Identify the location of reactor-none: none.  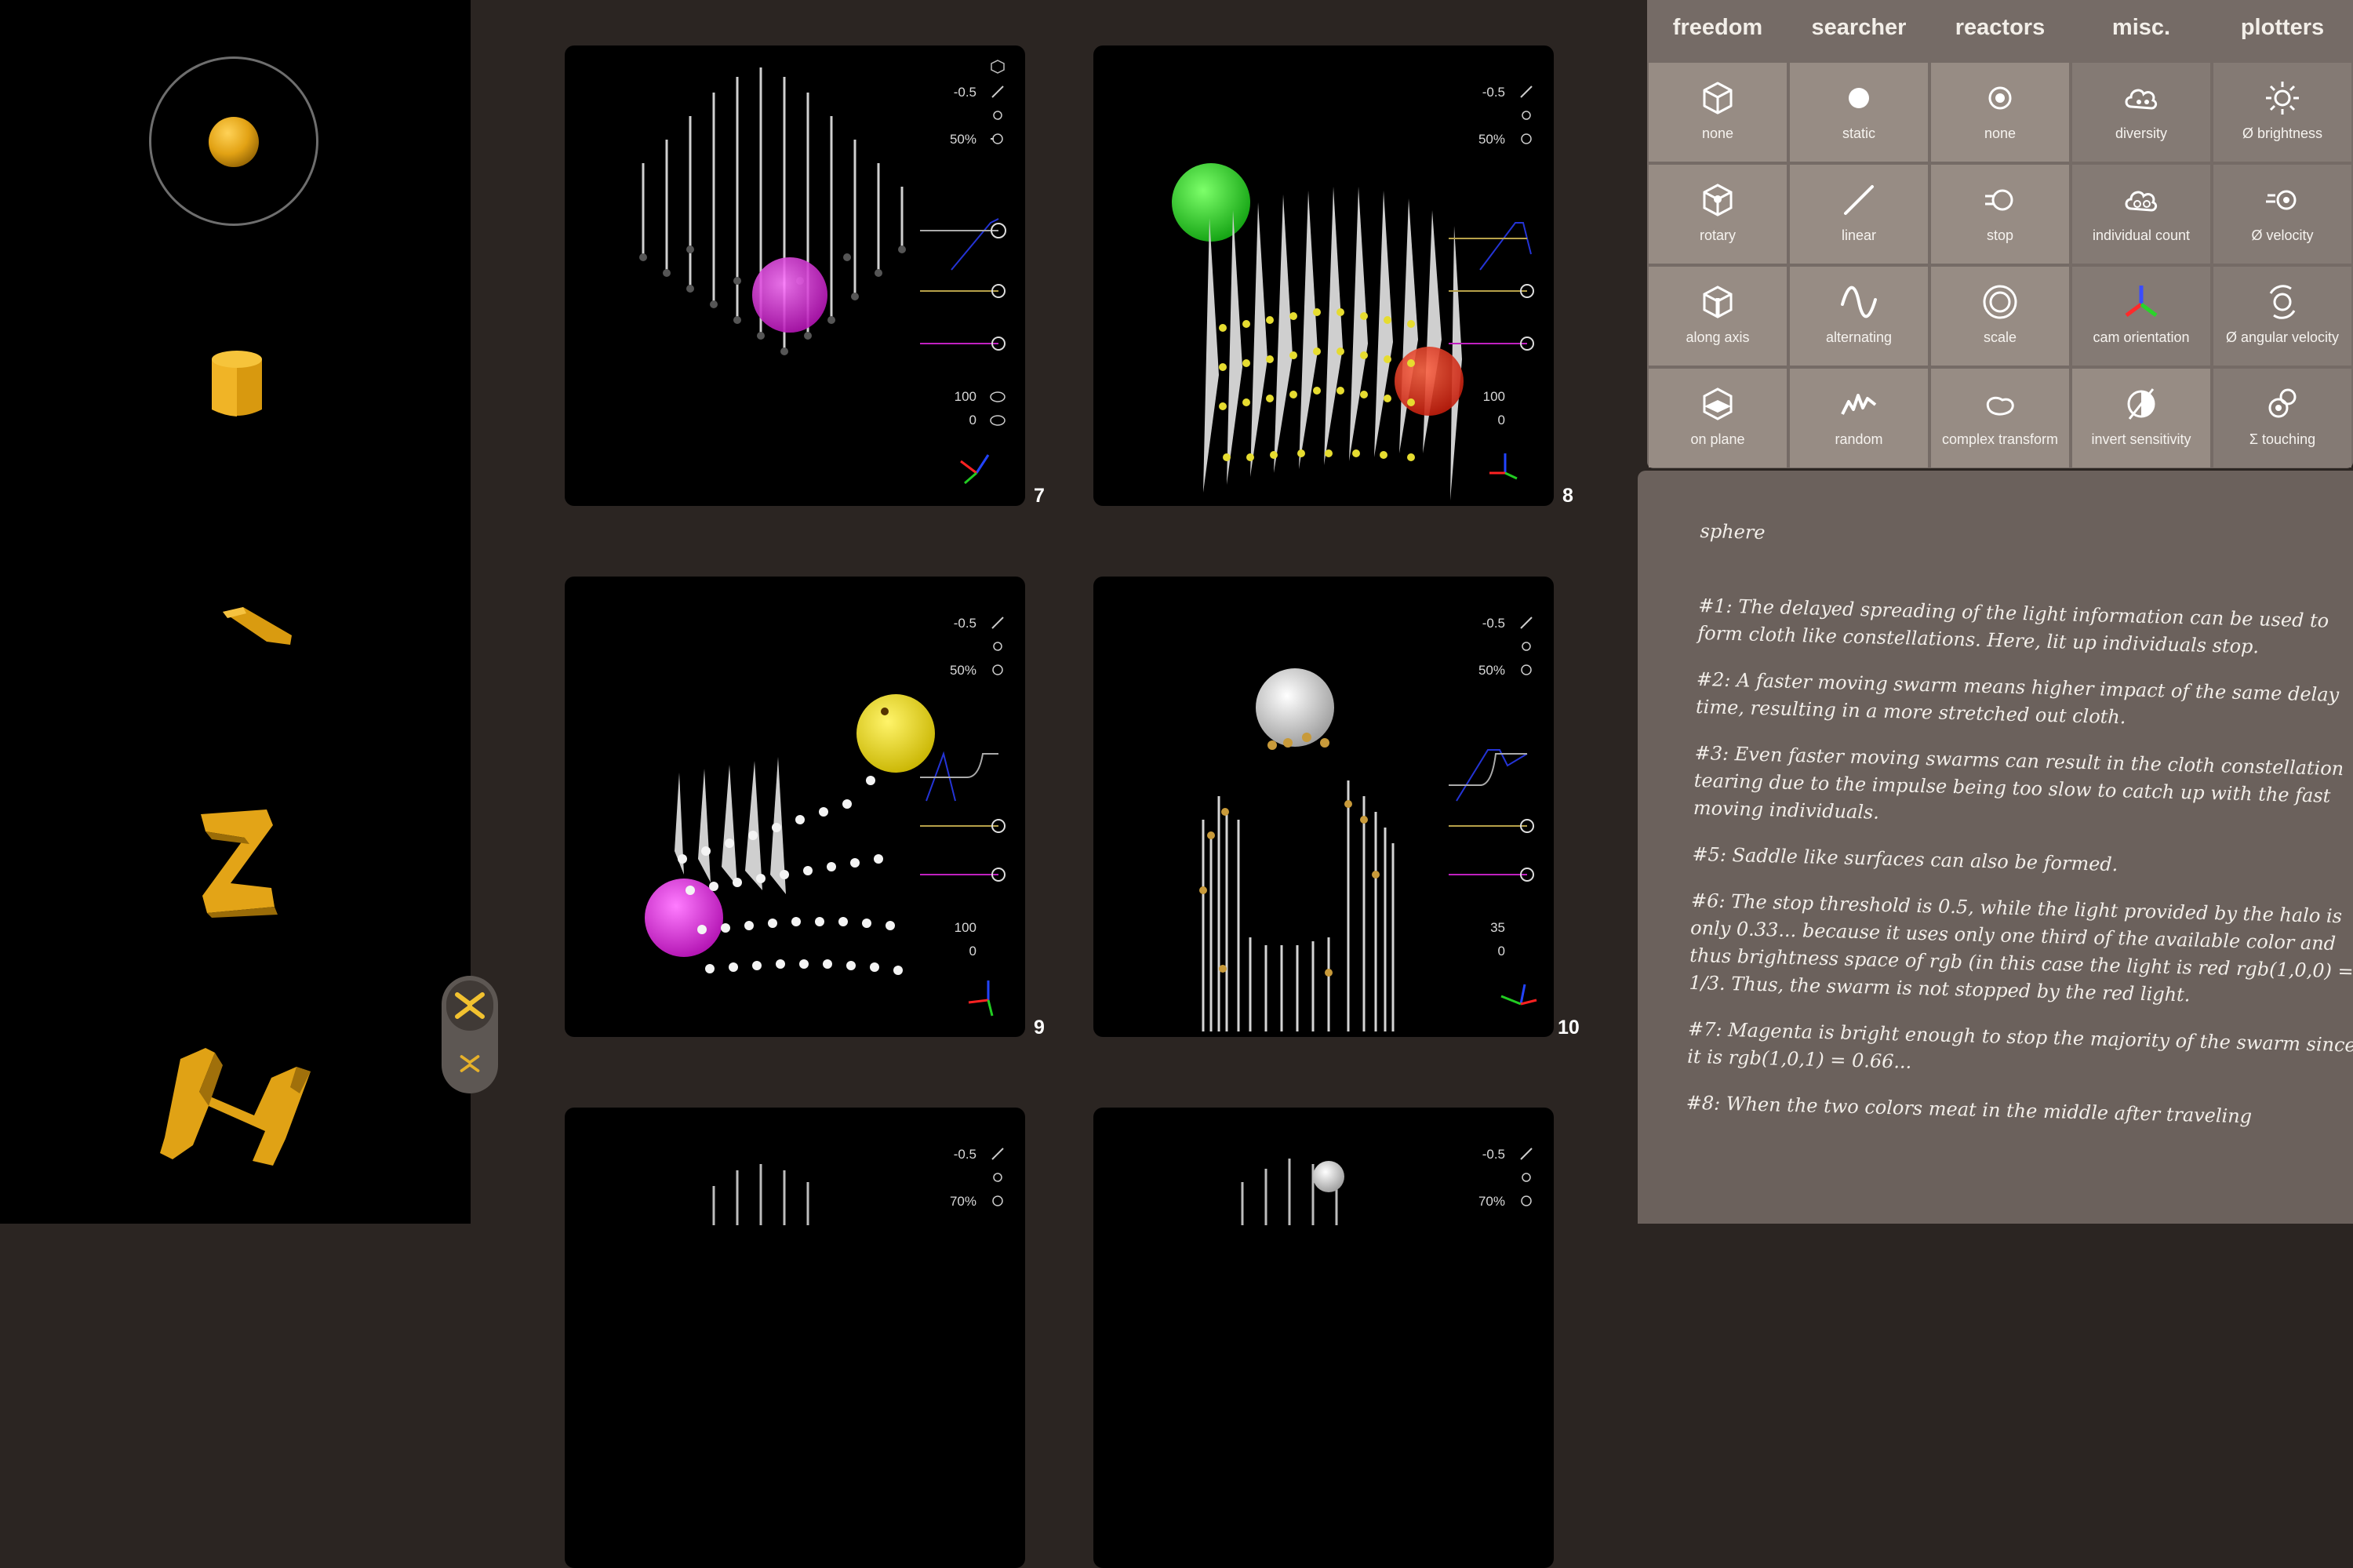
(2000, 112).